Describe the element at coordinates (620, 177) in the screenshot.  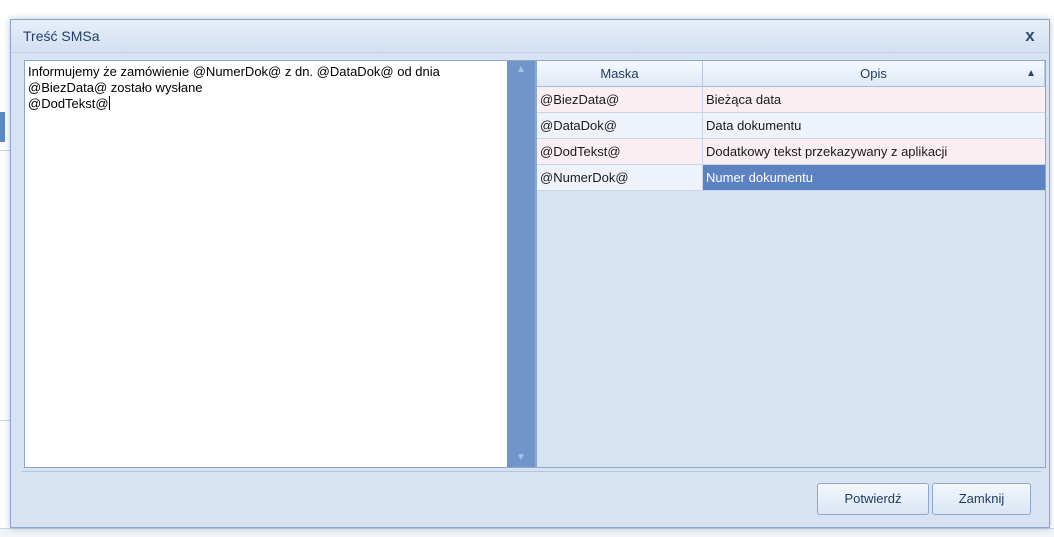
I see `cell-maska: @NumerDok@` at that location.